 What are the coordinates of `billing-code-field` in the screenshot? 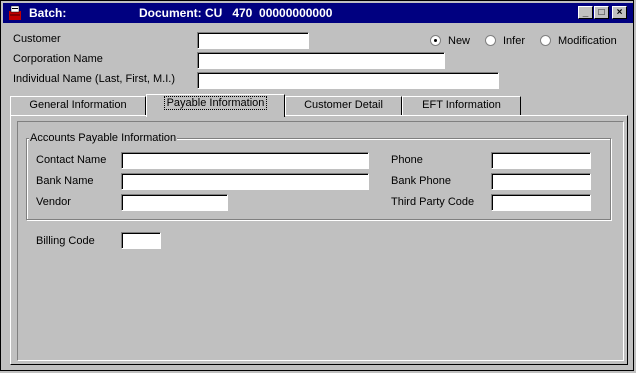 It's located at (141, 240).